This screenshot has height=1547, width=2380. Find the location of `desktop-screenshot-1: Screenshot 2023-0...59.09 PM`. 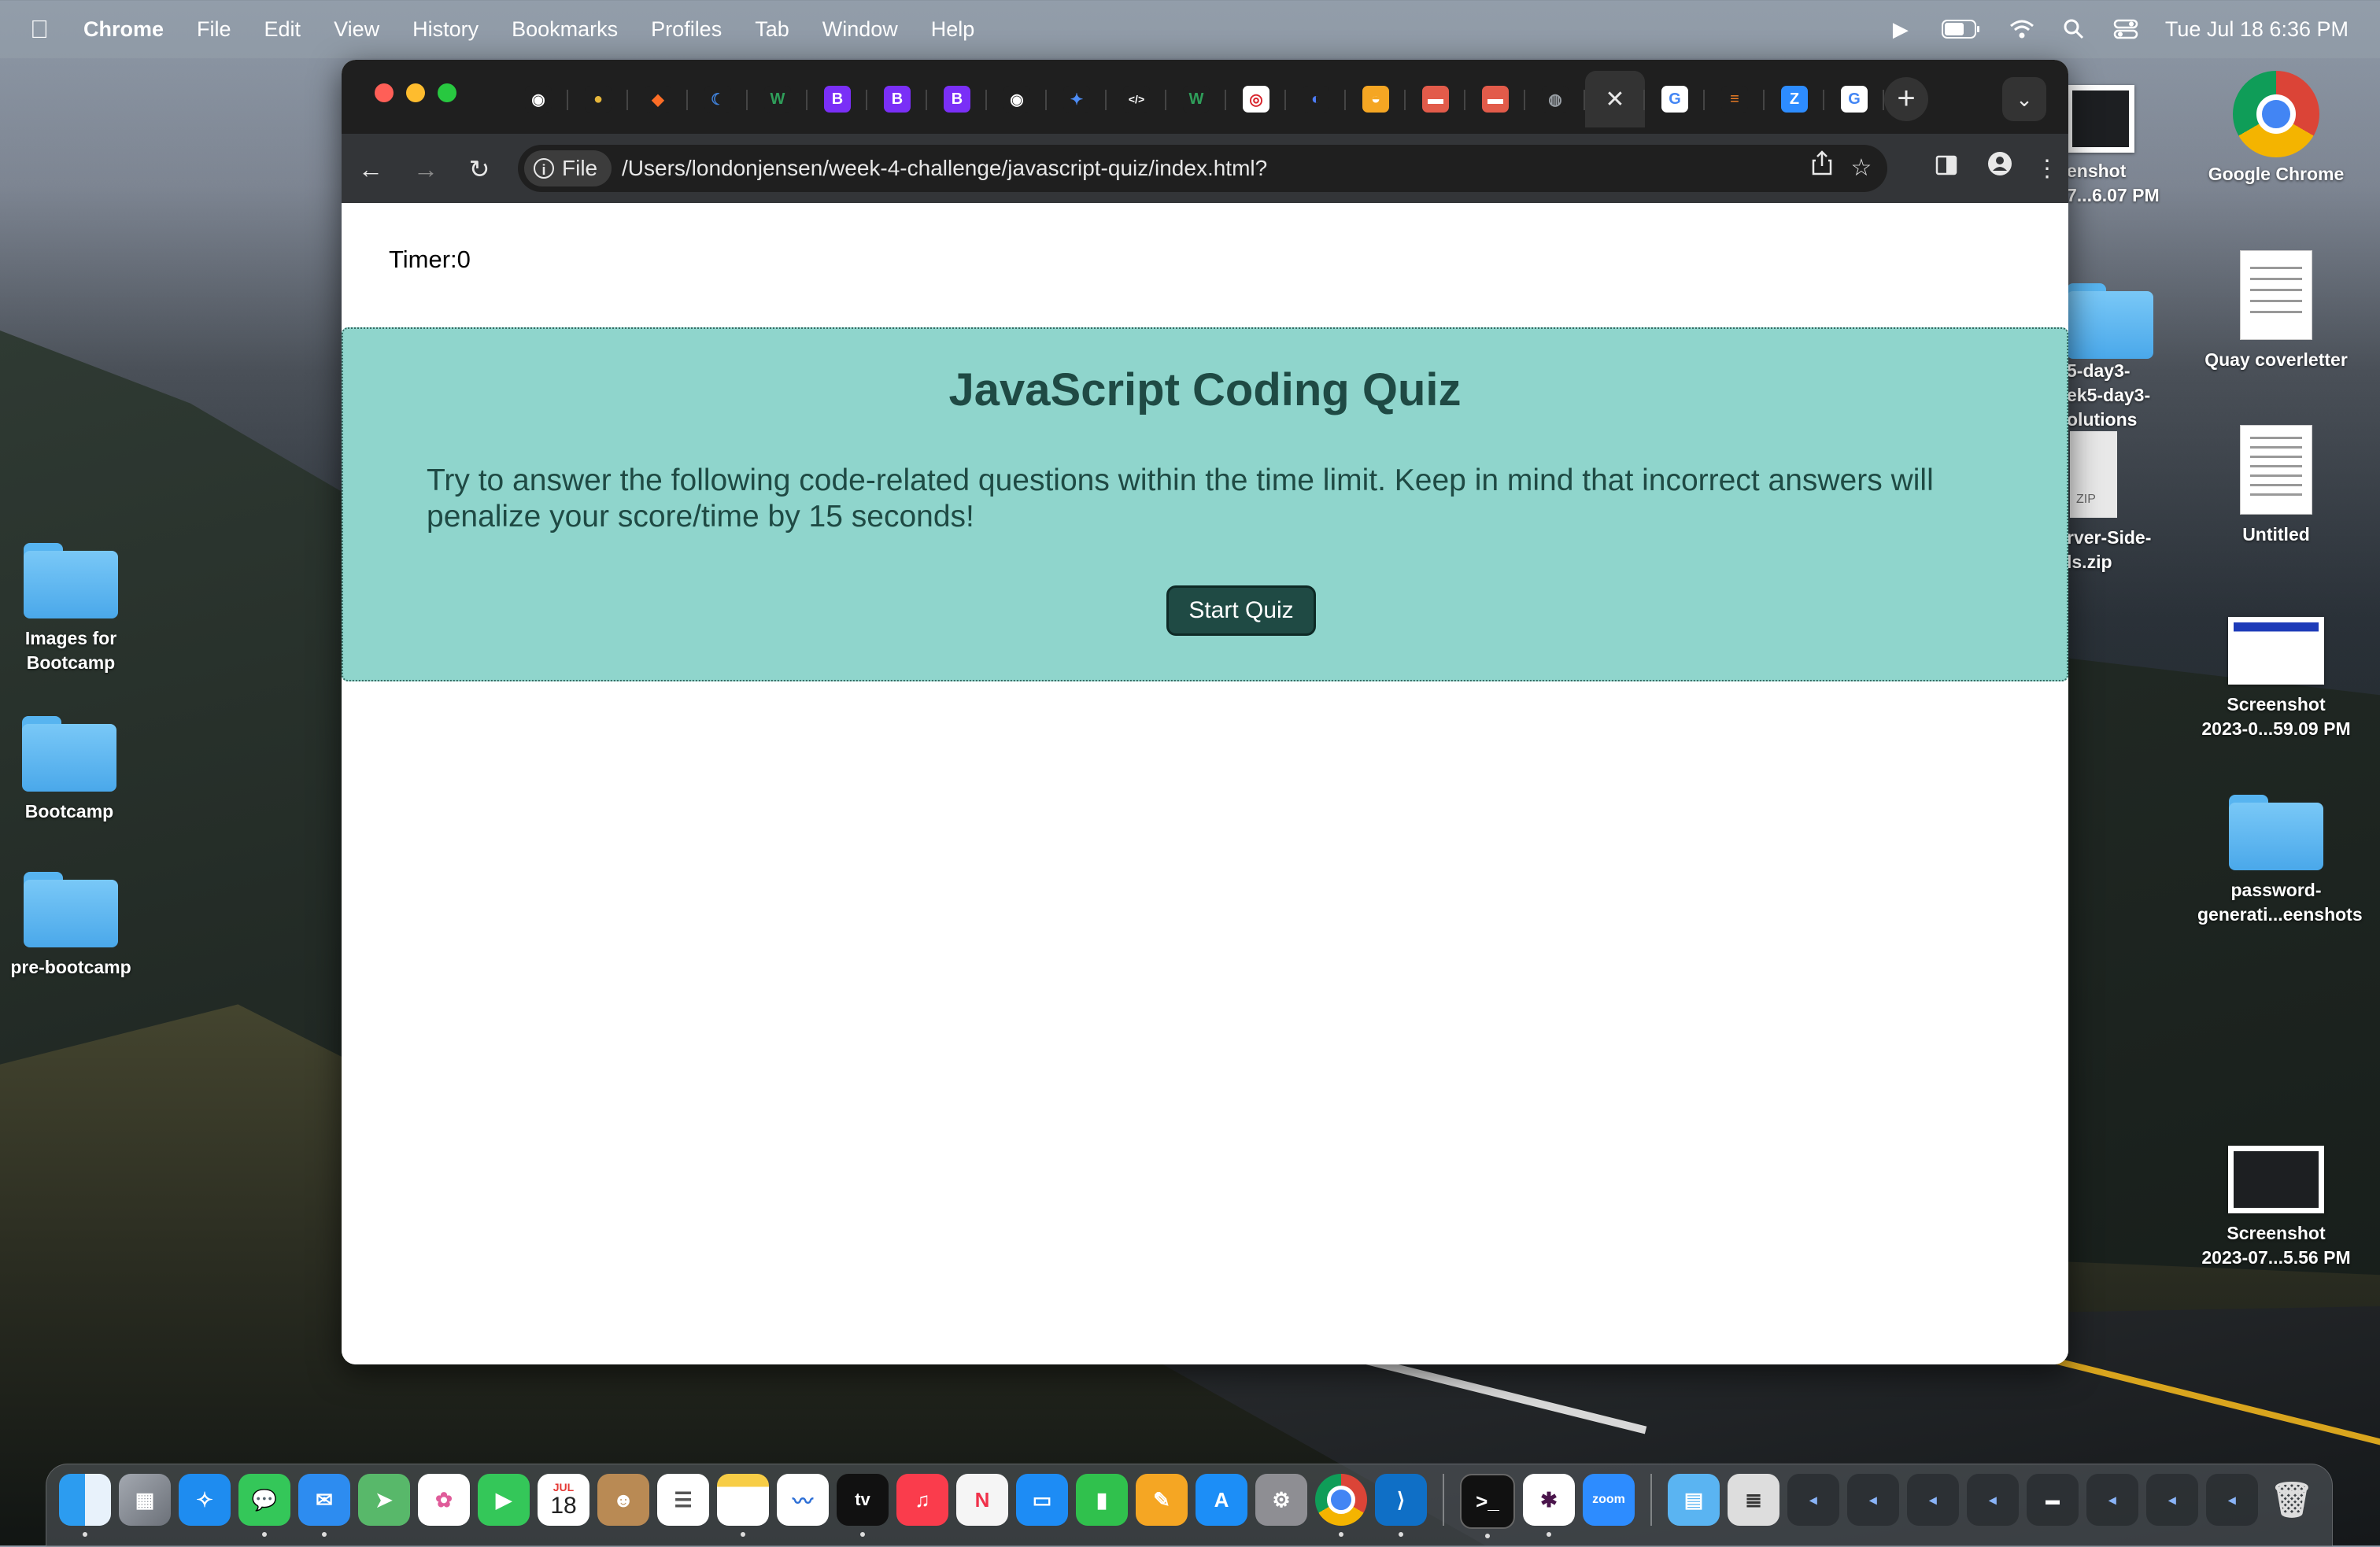

desktop-screenshot-1: Screenshot 2023-0...59.09 PM is located at coordinates (2276, 679).